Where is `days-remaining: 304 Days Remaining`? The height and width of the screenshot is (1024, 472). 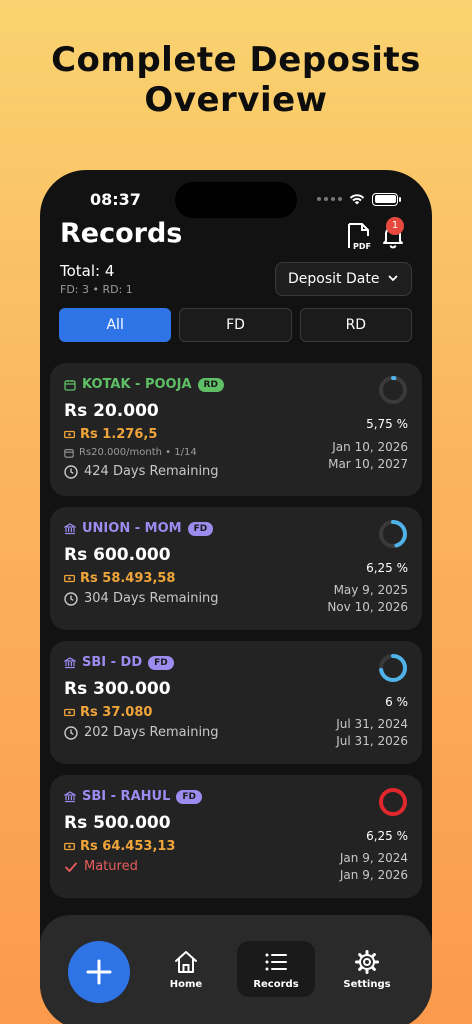
days-remaining: 304 Days Remaining is located at coordinates (141, 598).